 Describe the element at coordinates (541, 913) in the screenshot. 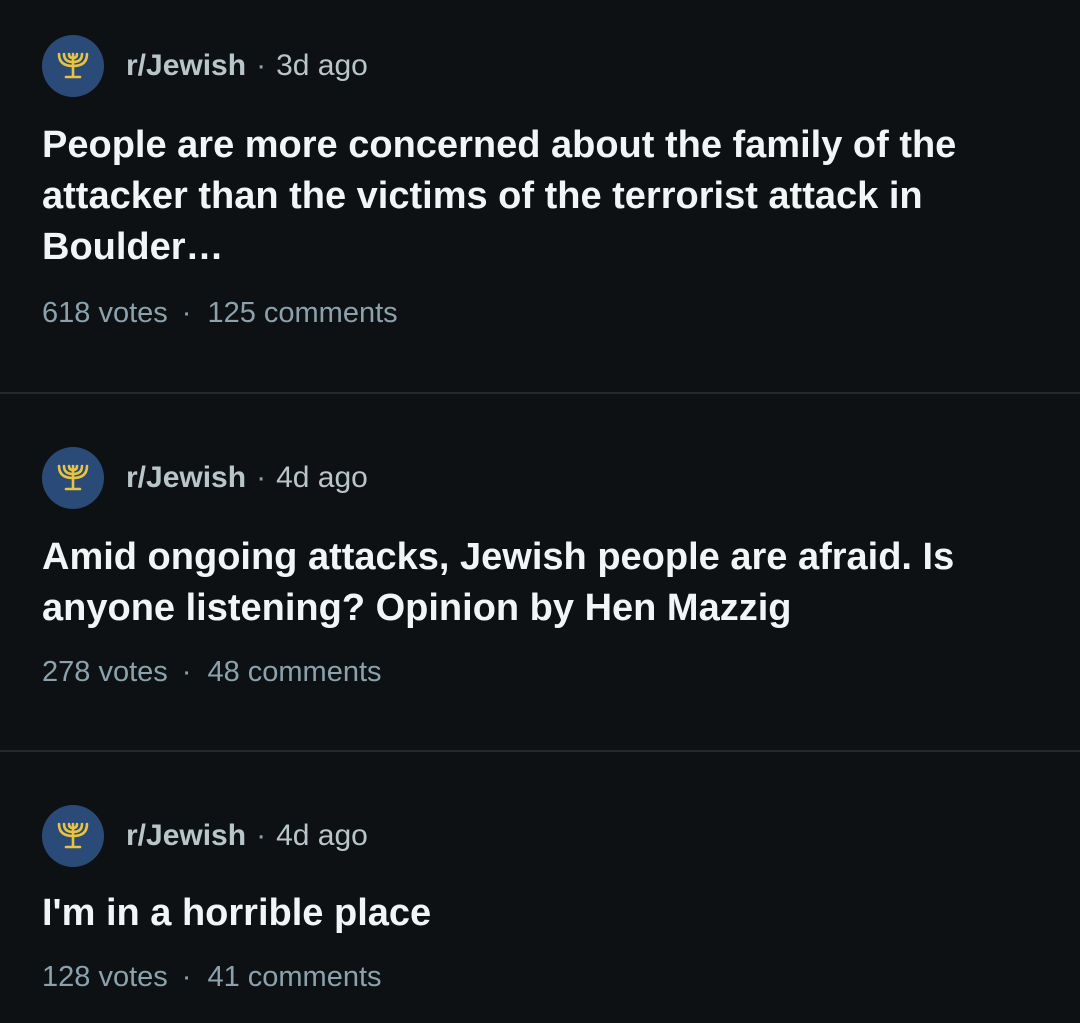

I see `post-title: I'm in a horrible place` at that location.